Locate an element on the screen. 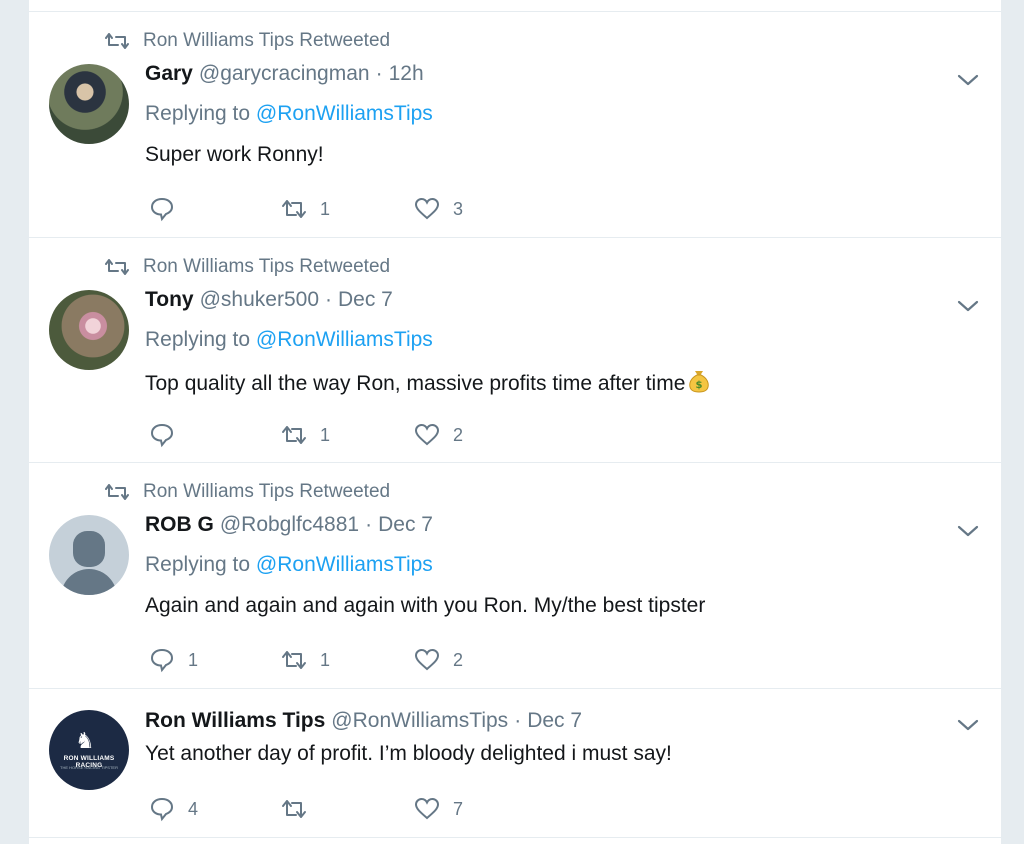 The width and height of the screenshot is (1024, 844). reply-count: 1 is located at coordinates (193, 659).